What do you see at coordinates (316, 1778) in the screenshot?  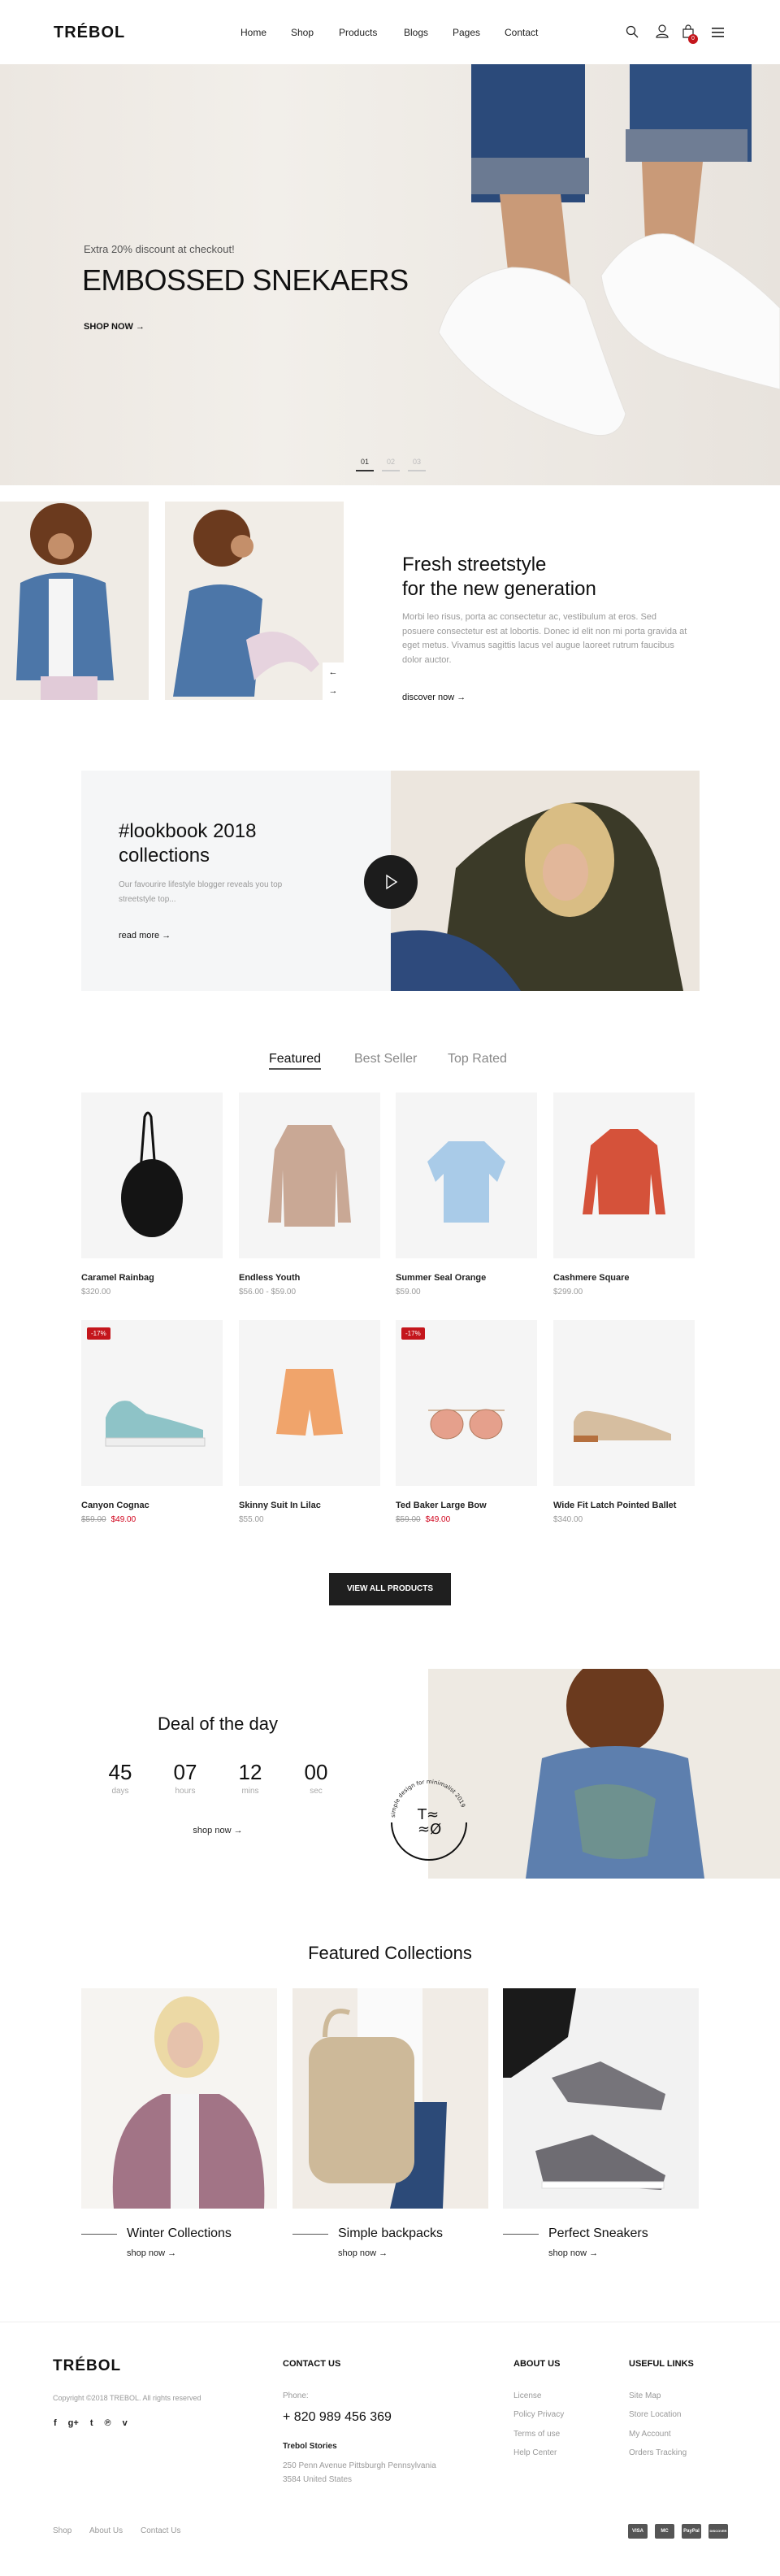 I see `countdown-sec: 00 sec` at bounding box center [316, 1778].